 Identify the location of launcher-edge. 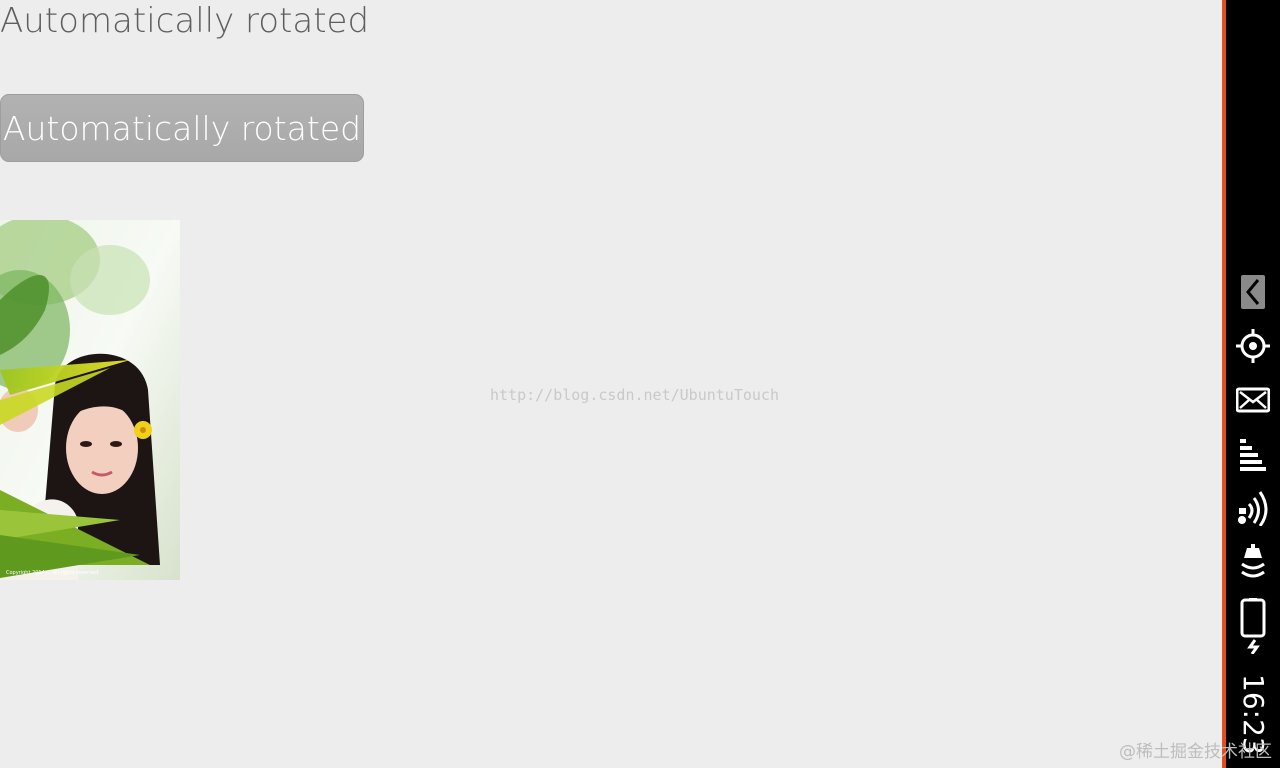
(1224, 384).